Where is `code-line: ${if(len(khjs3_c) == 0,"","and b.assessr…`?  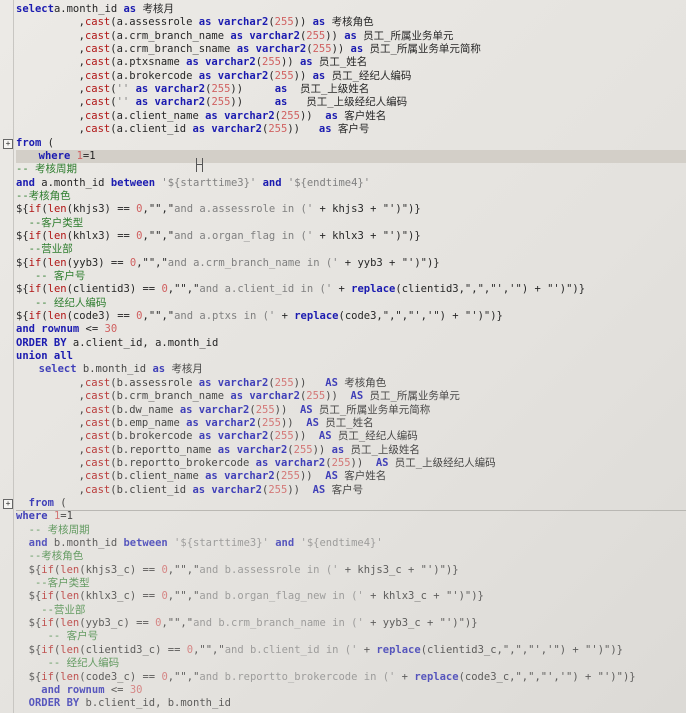 code-line: ${if(len(khjs3_c) == 0,"","and b.assessr… is located at coordinates (351, 570).